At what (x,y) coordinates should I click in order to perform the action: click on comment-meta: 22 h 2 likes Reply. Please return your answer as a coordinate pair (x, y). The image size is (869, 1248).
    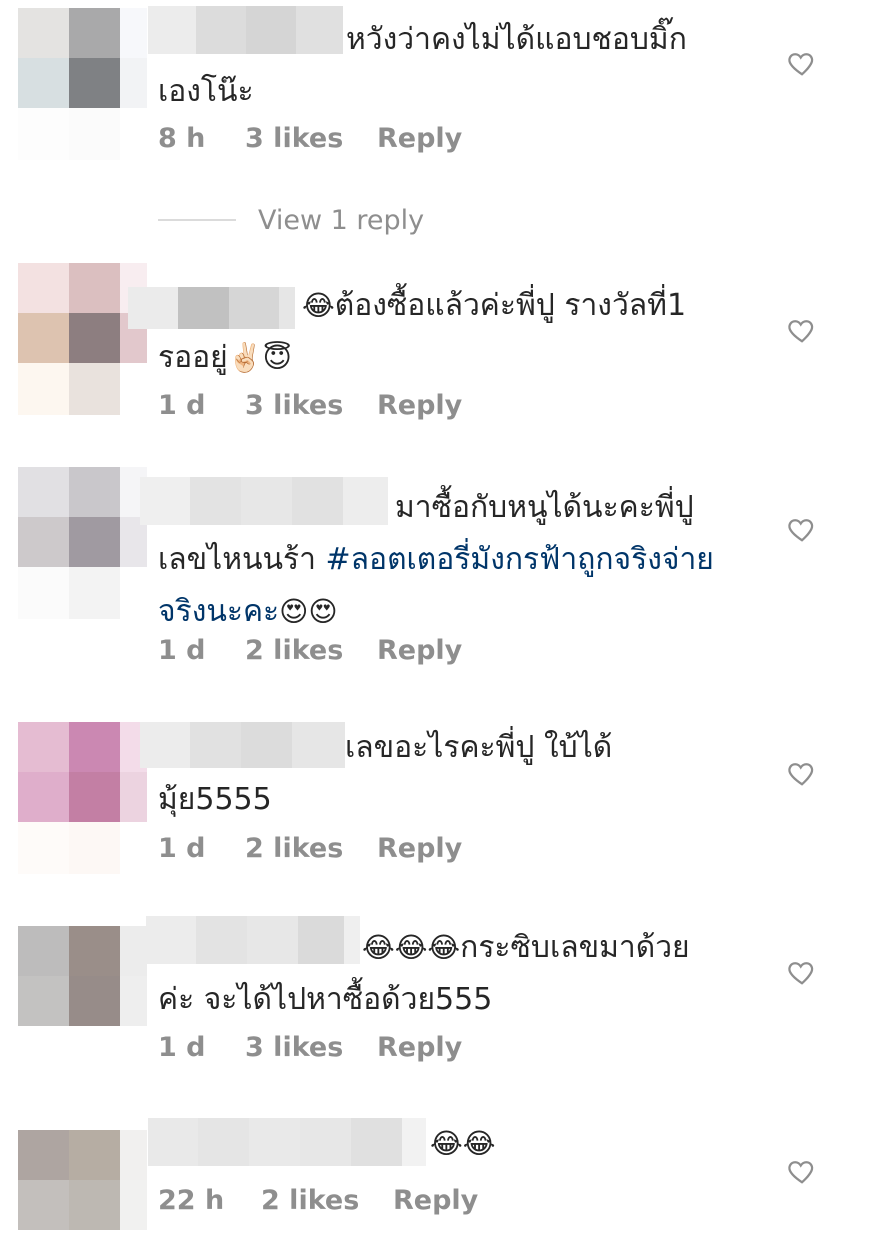
    Looking at the image, I should click on (318, 1200).